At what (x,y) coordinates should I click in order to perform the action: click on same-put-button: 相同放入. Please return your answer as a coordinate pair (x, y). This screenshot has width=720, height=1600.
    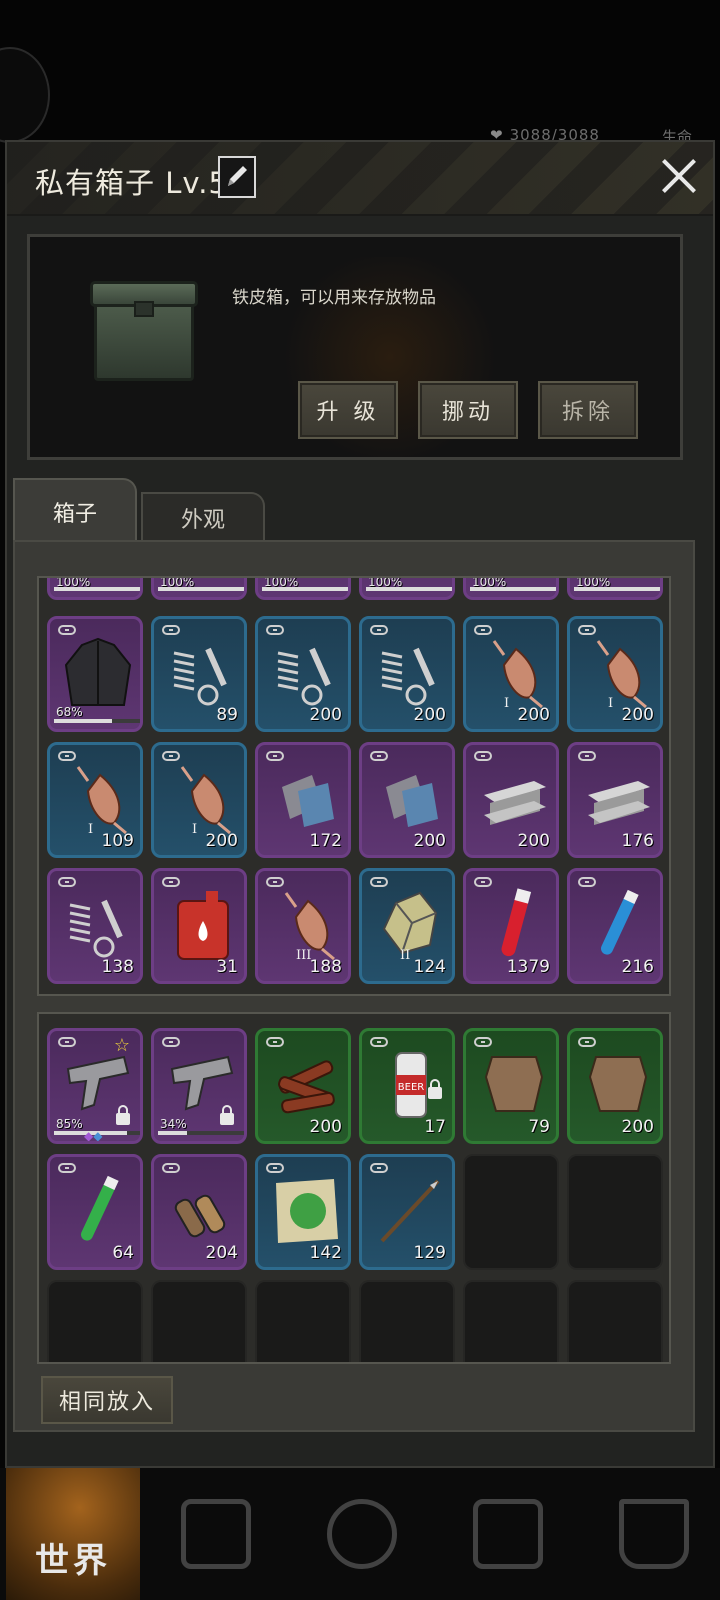
    Looking at the image, I should click on (107, 1400).